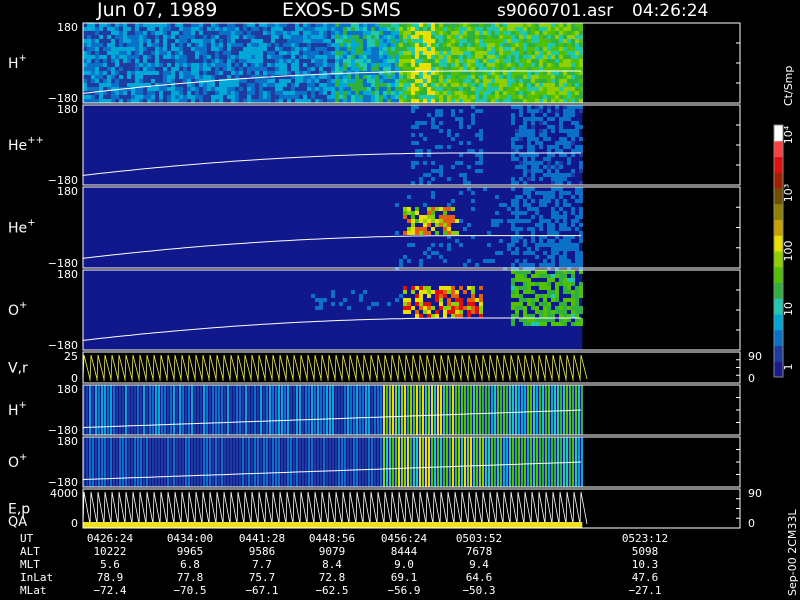 The height and width of the screenshot is (600, 800). I want to click on table-cell: 9.4, so click(479, 564).